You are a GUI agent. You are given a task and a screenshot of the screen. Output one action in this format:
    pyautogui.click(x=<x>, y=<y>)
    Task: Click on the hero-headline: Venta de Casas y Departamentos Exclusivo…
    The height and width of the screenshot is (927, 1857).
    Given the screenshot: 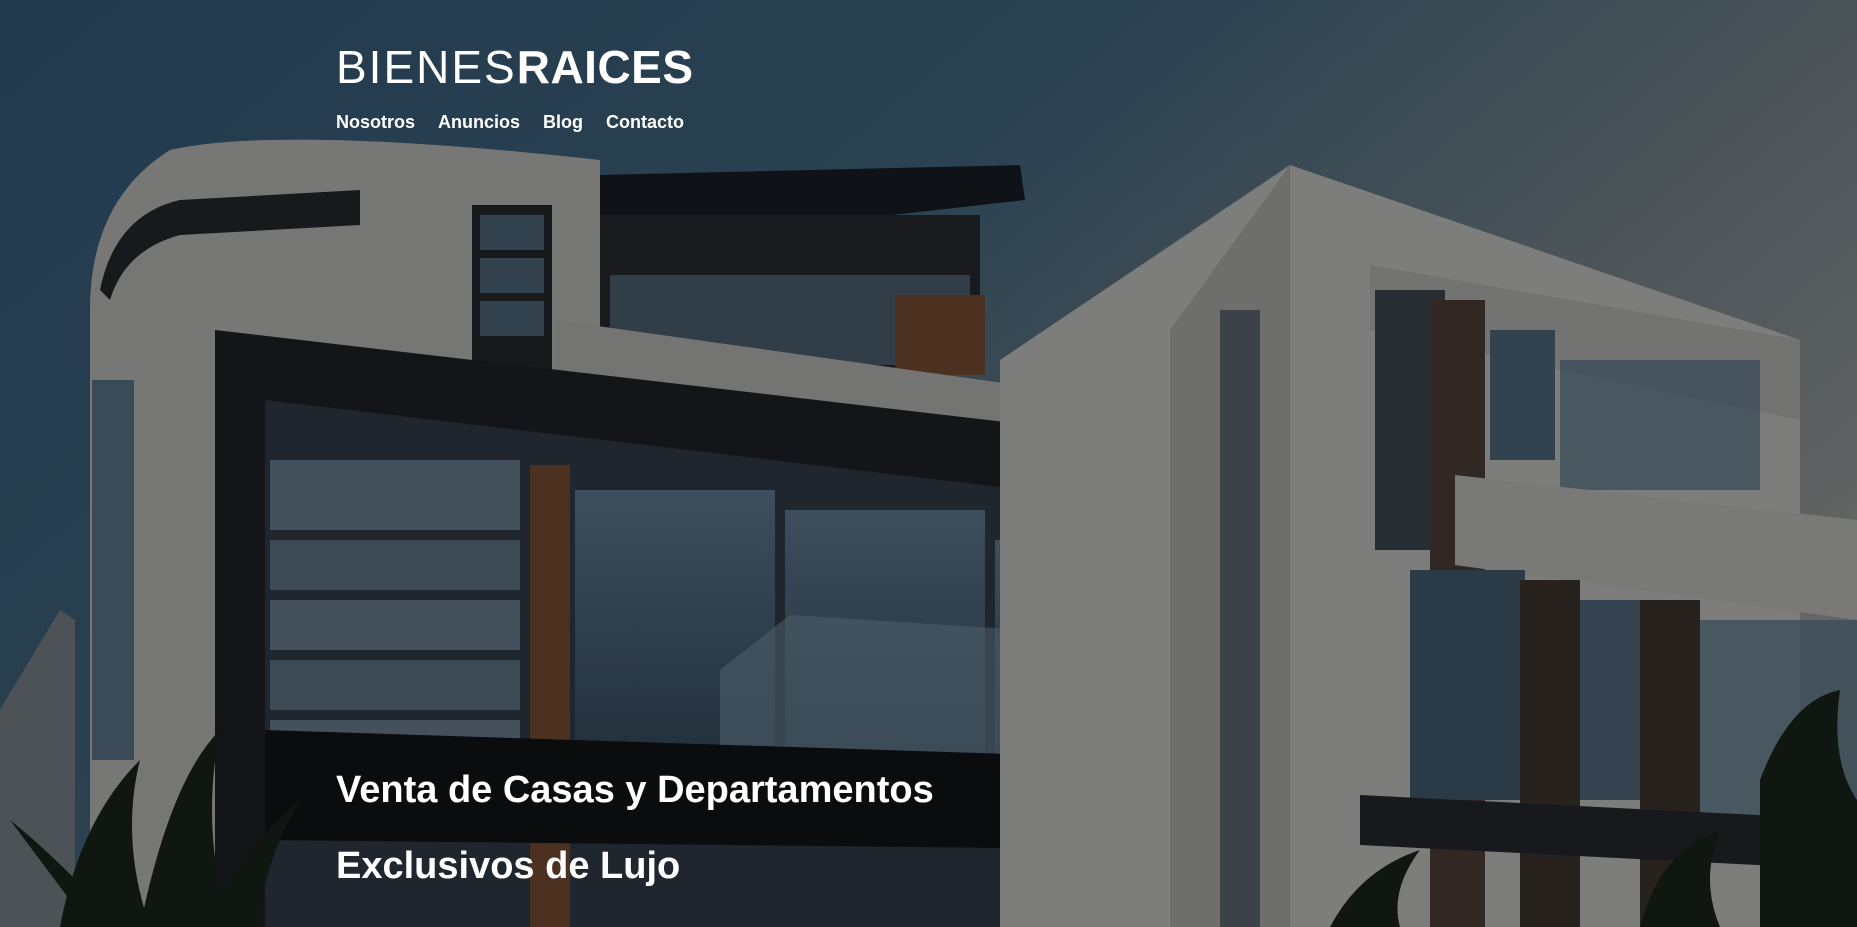 What is the action you would take?
    pyautogui.click(x=635, y=828)
    